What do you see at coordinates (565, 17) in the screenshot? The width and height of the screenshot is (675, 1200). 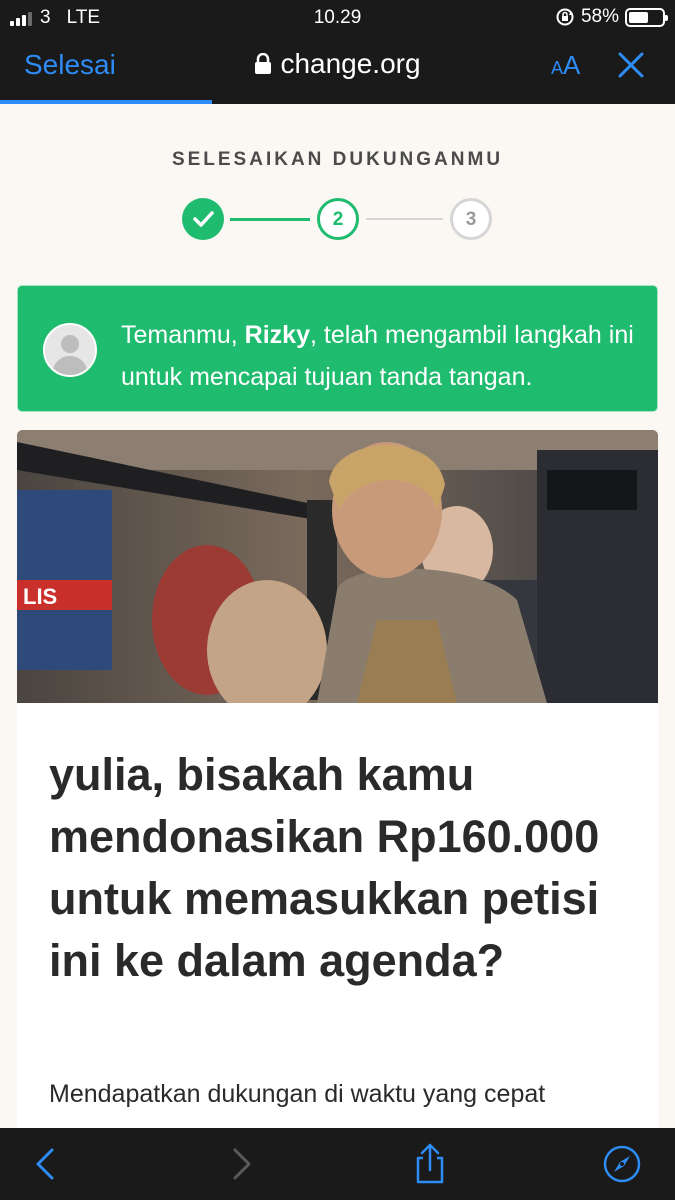 I see `rotation-lock-icon` at bounding box center [565, 17].